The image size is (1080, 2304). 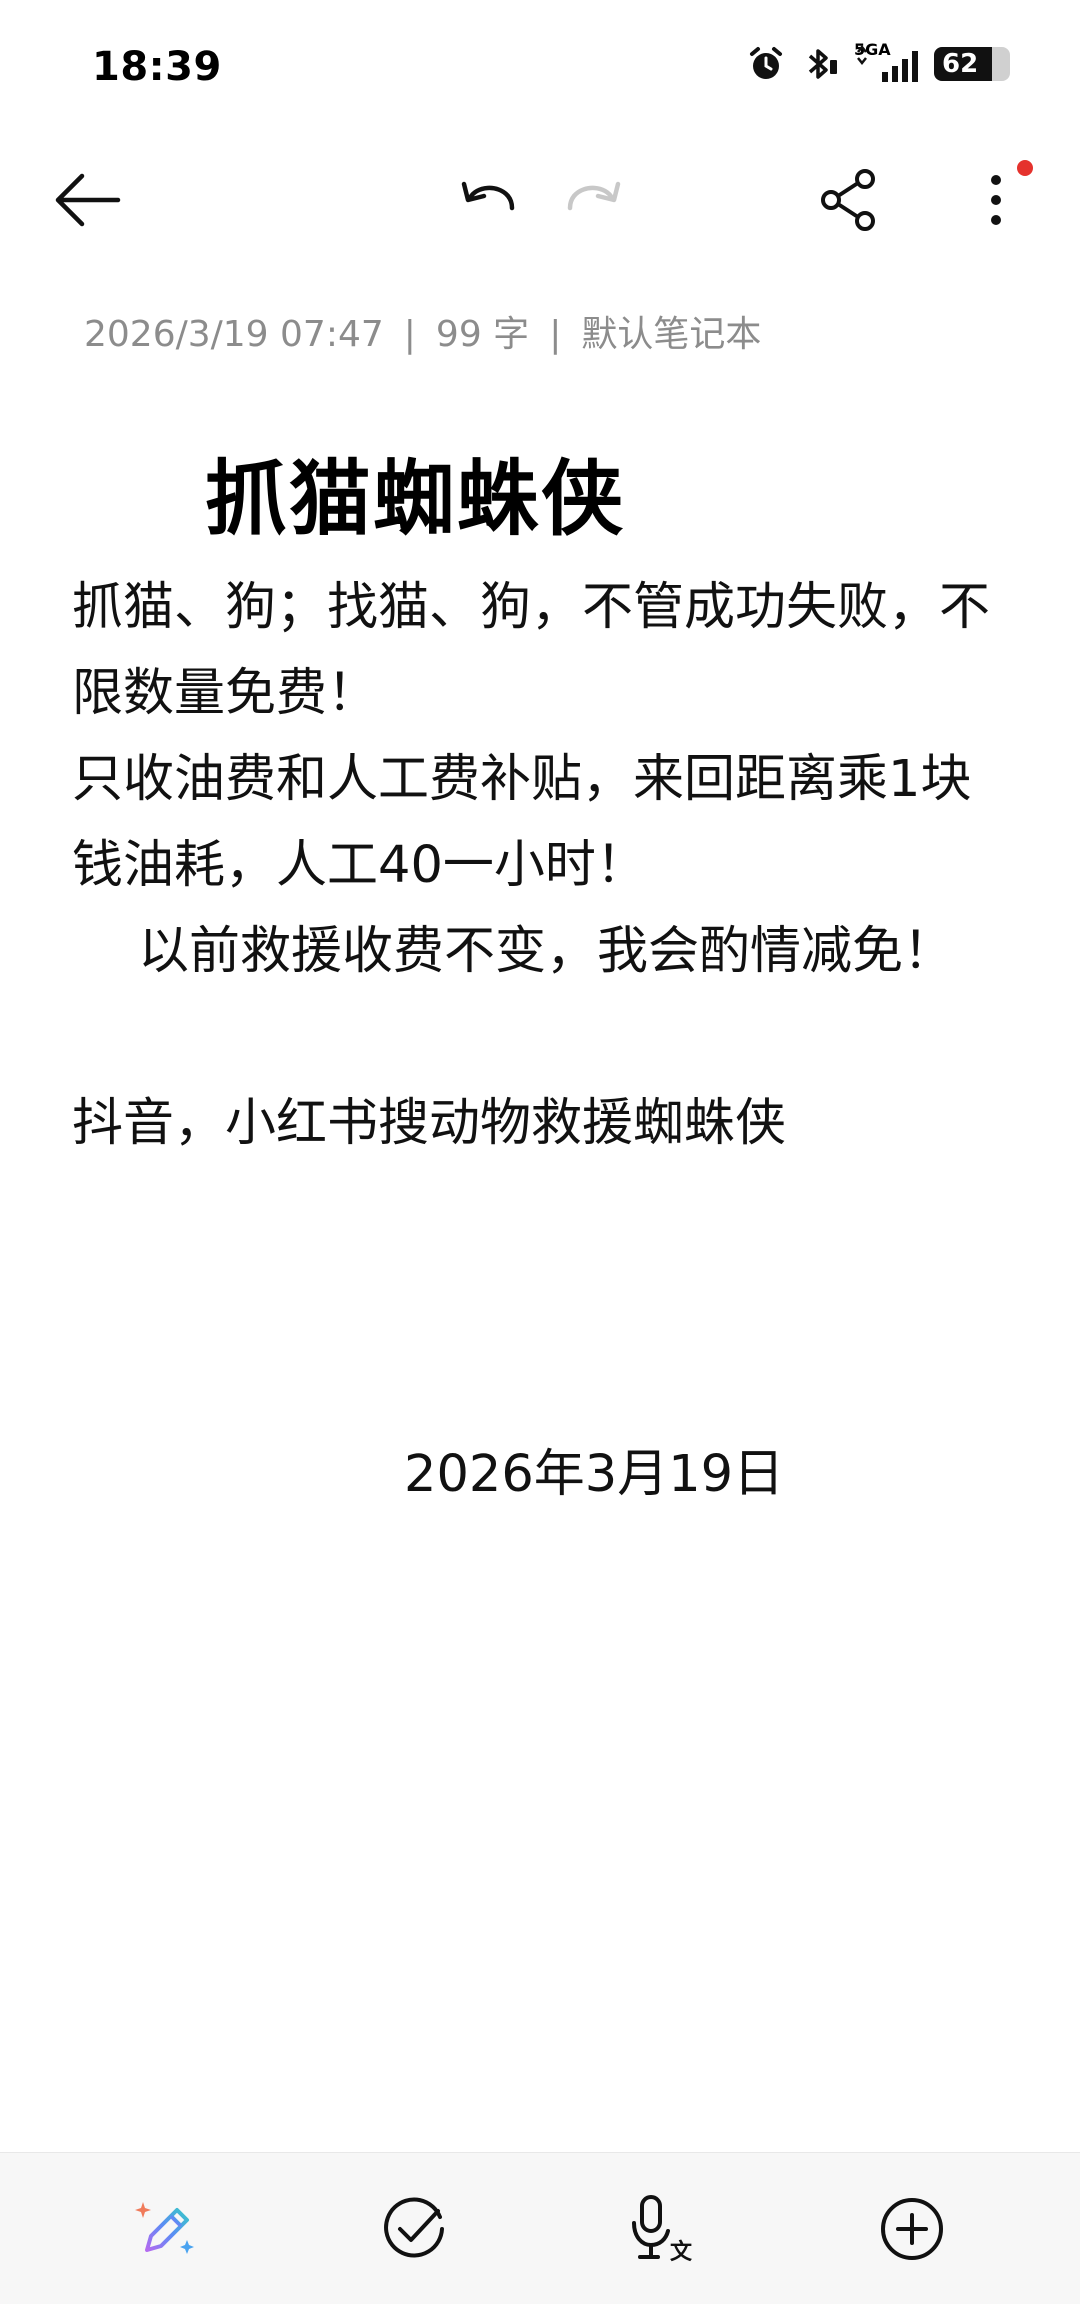 I want to click on undo-icon, so click(x=488, y=196).